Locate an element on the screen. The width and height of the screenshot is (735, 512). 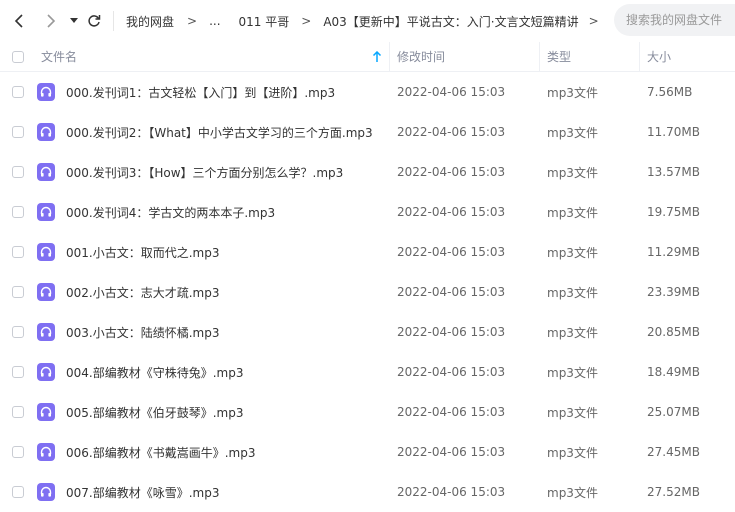
column-header-size: 大小 is located at coordinates (659, 56).